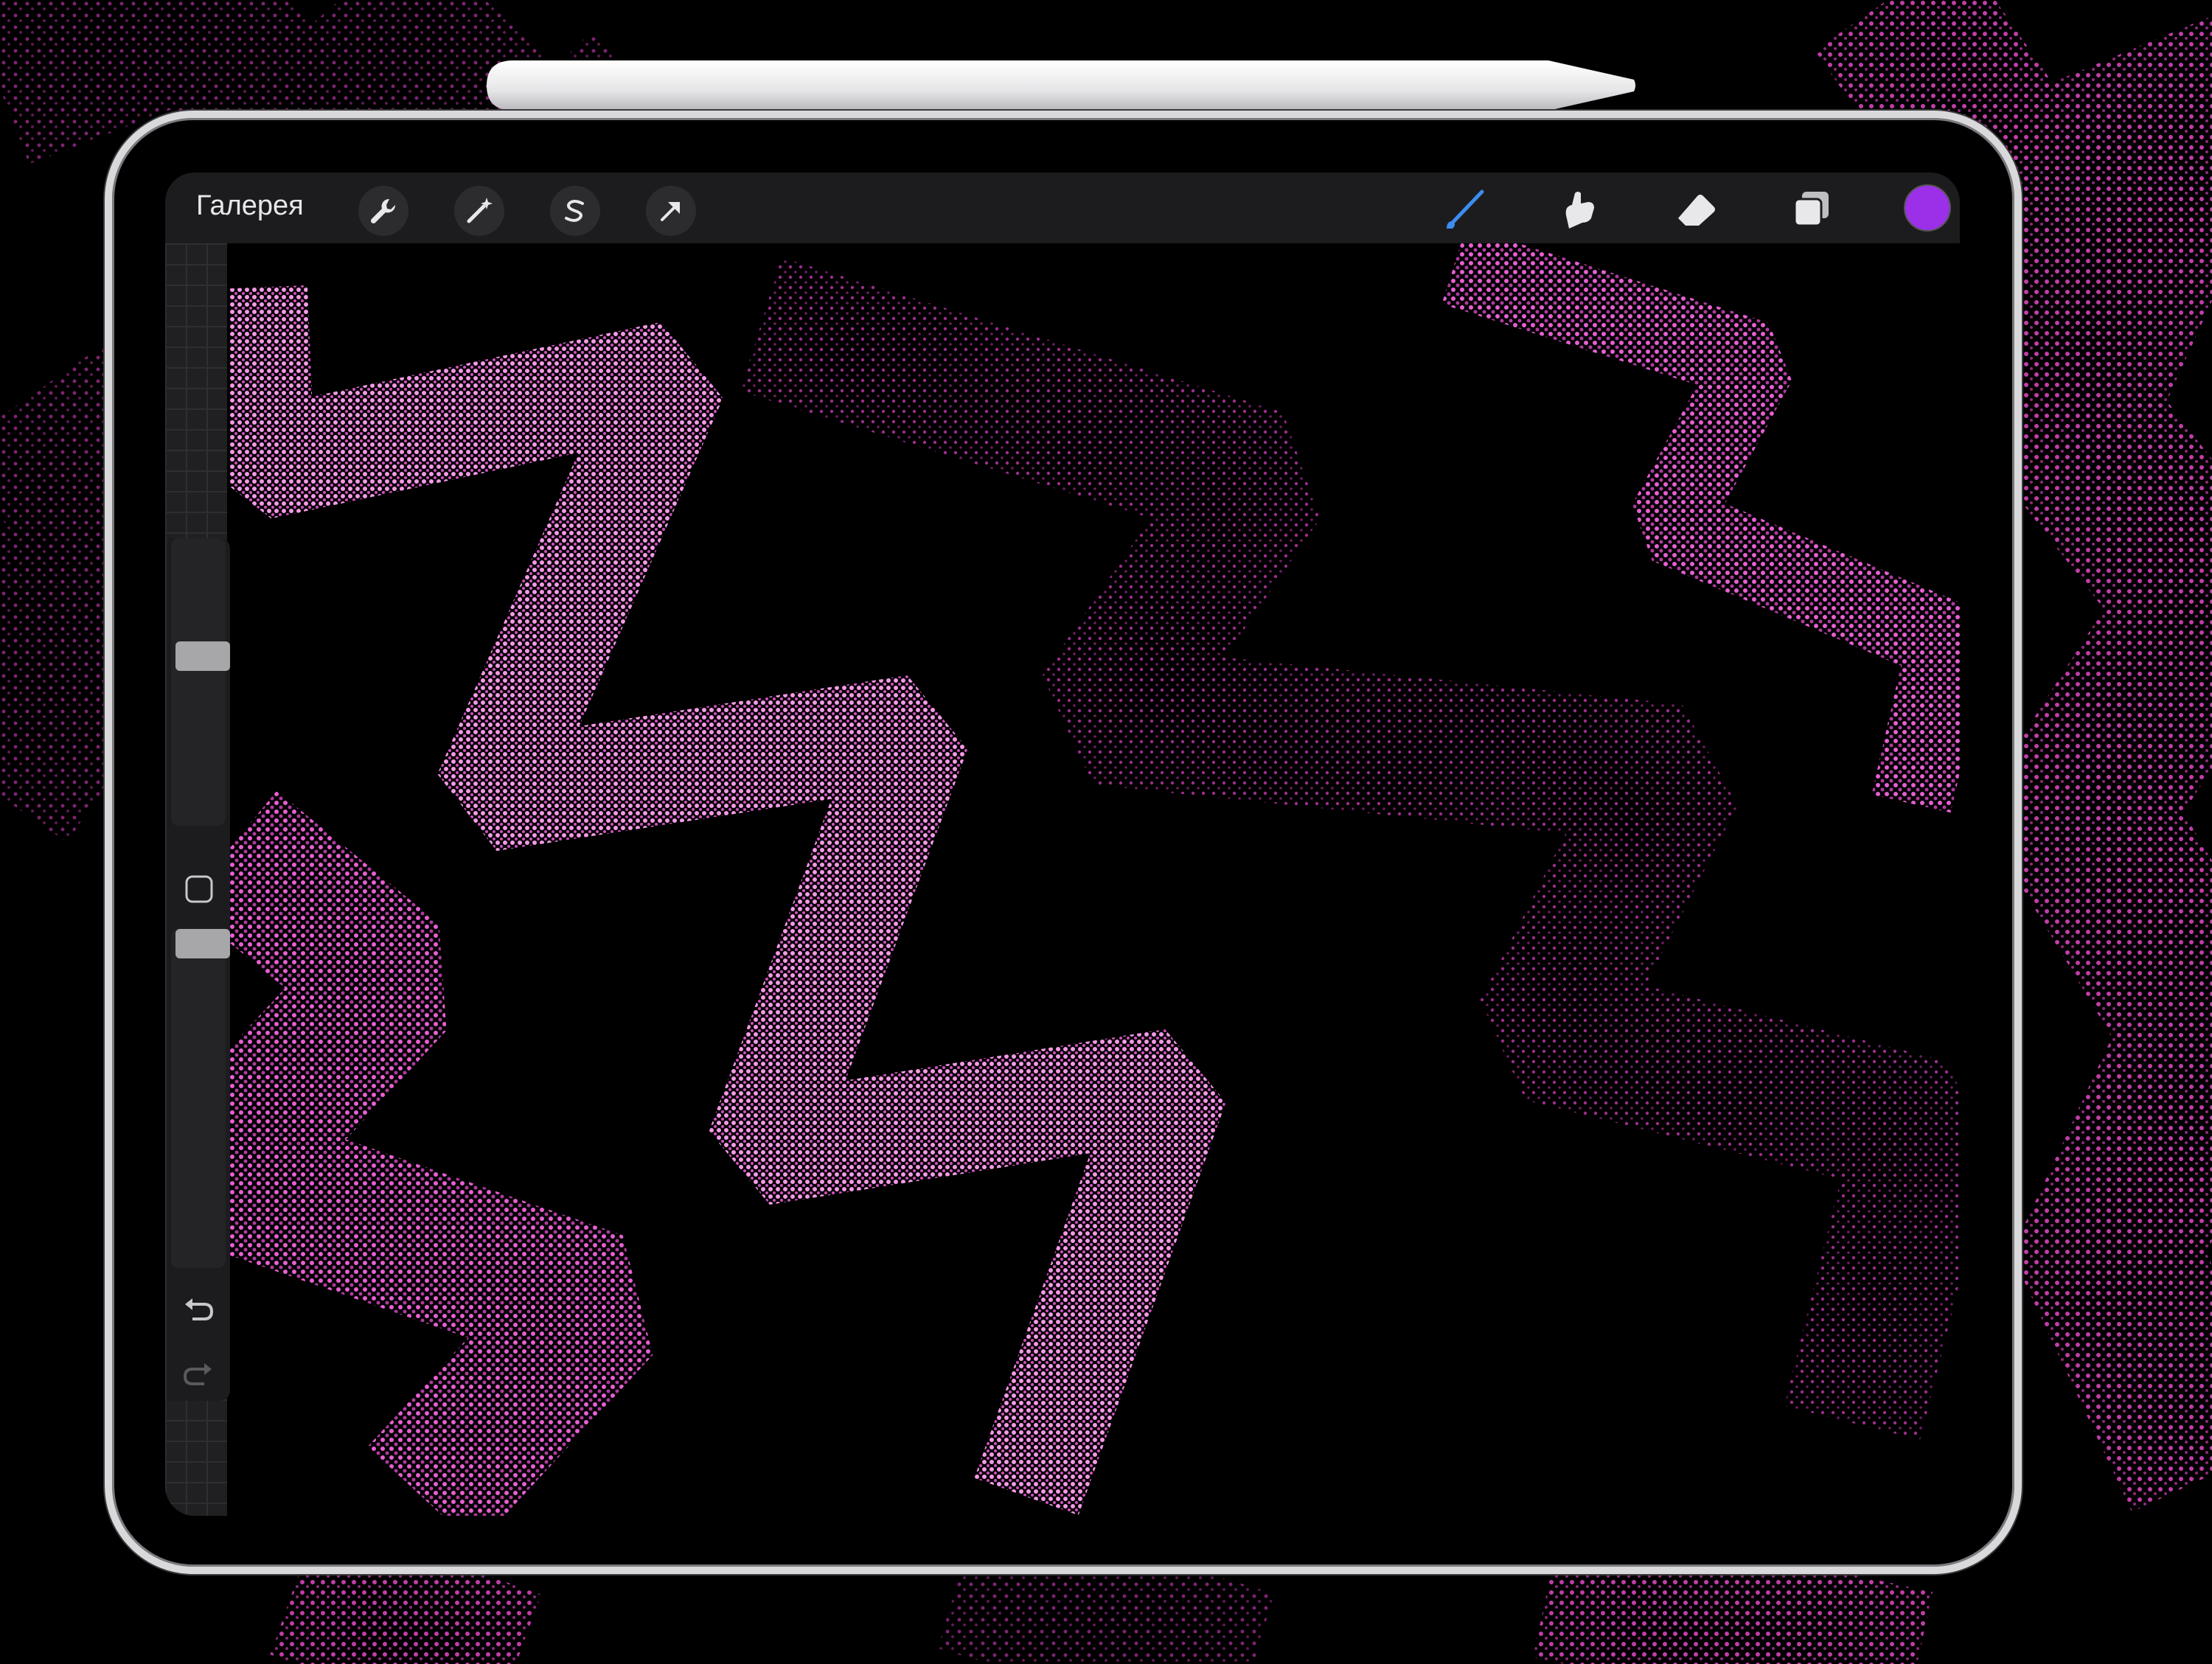 This screenshot has width=2212, height=1664. I want to click on arrow-cursor-icon, so click(670, 211).